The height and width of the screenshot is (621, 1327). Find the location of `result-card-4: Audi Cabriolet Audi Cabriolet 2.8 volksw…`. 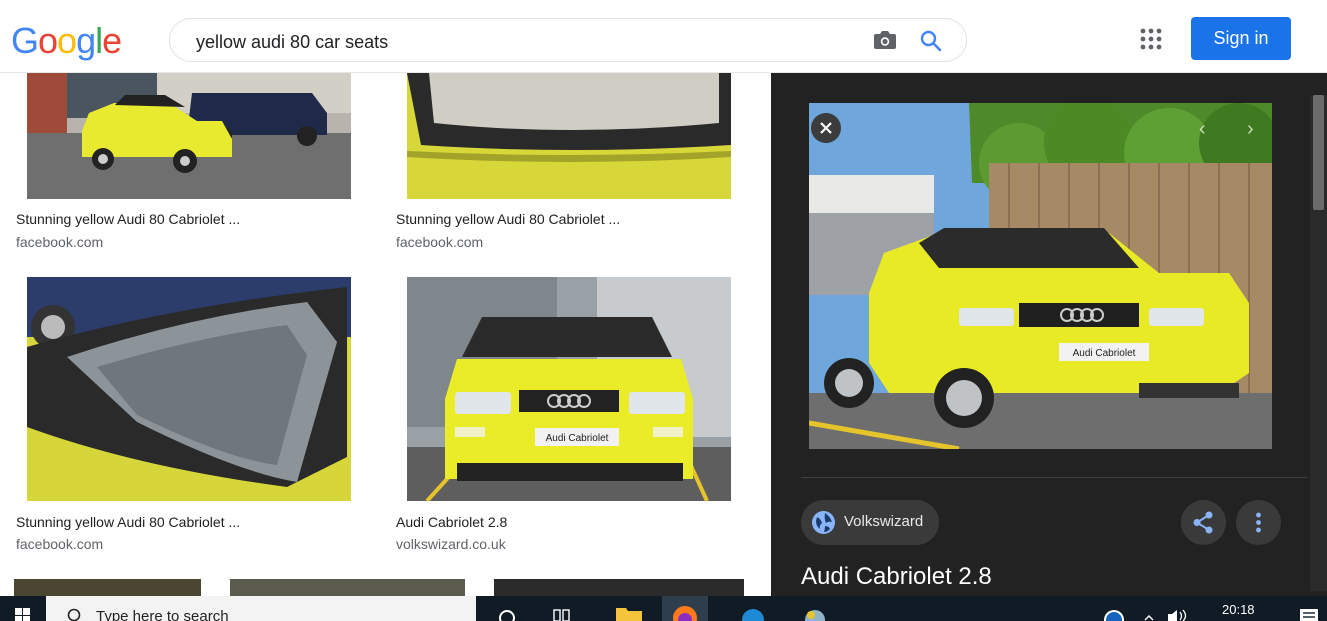

result-card-4: Audi Cabriolet Audi Cabriolet 2.8 volksw… is located at coordinates (568, 417).